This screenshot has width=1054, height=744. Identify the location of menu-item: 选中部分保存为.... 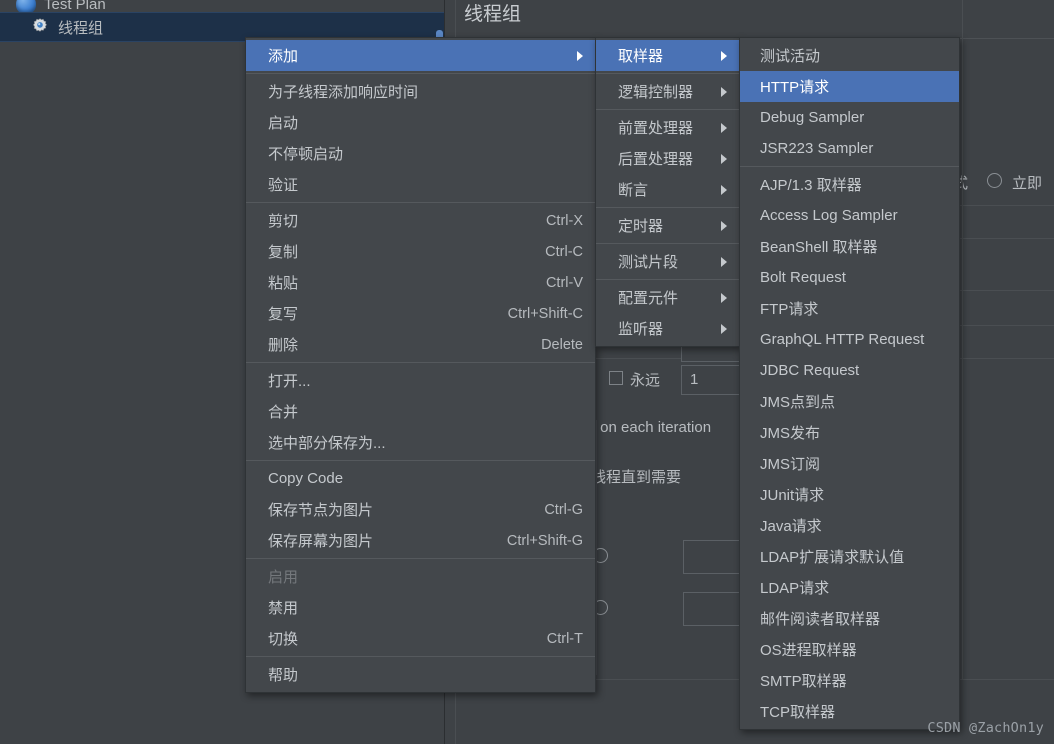
(420, 442).